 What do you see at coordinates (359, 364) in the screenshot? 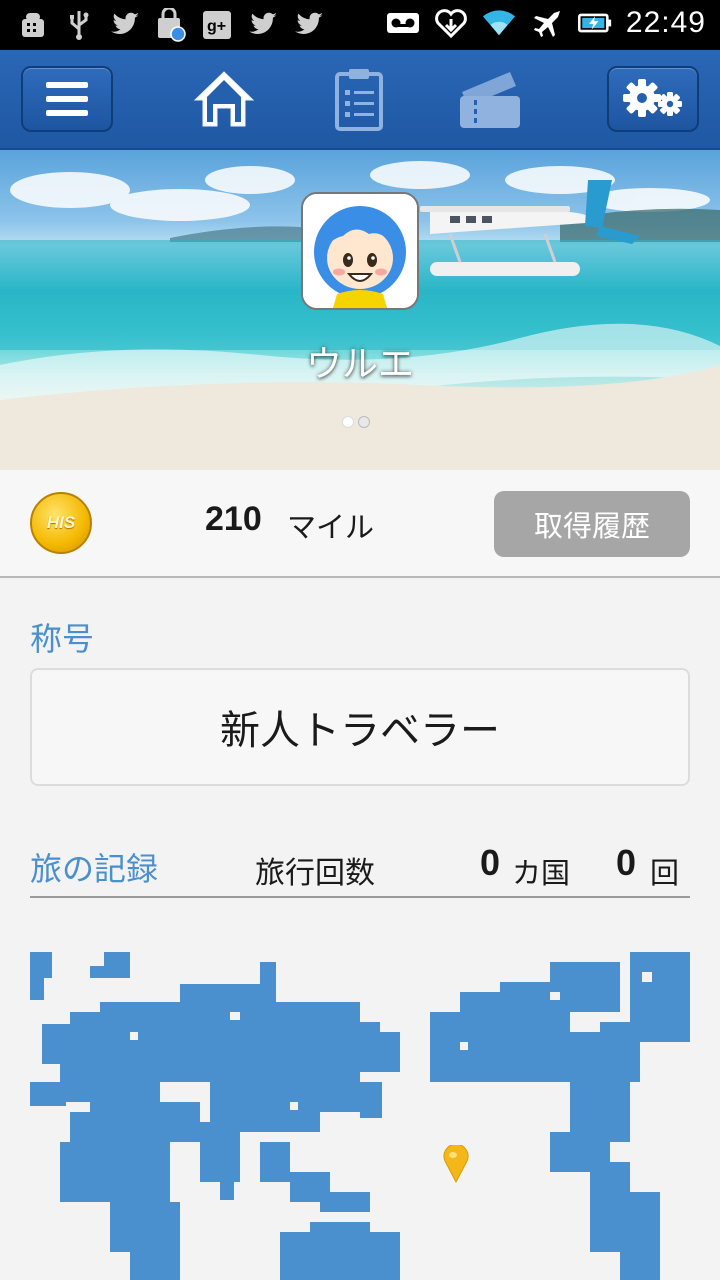
I see `user-name: ウルエ` at bounding box center [359, 364].